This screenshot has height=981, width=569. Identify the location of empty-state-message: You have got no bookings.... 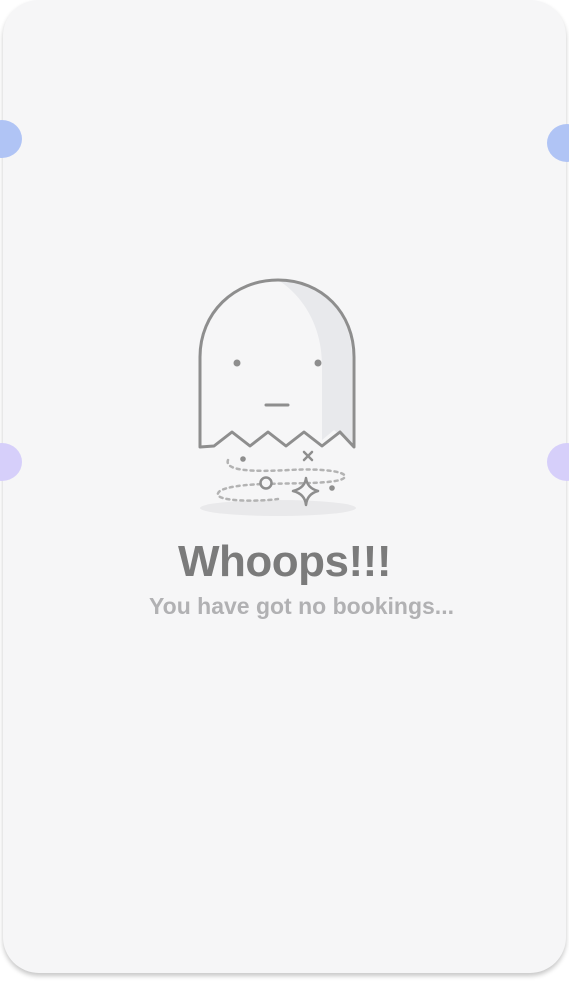
(301, 606).